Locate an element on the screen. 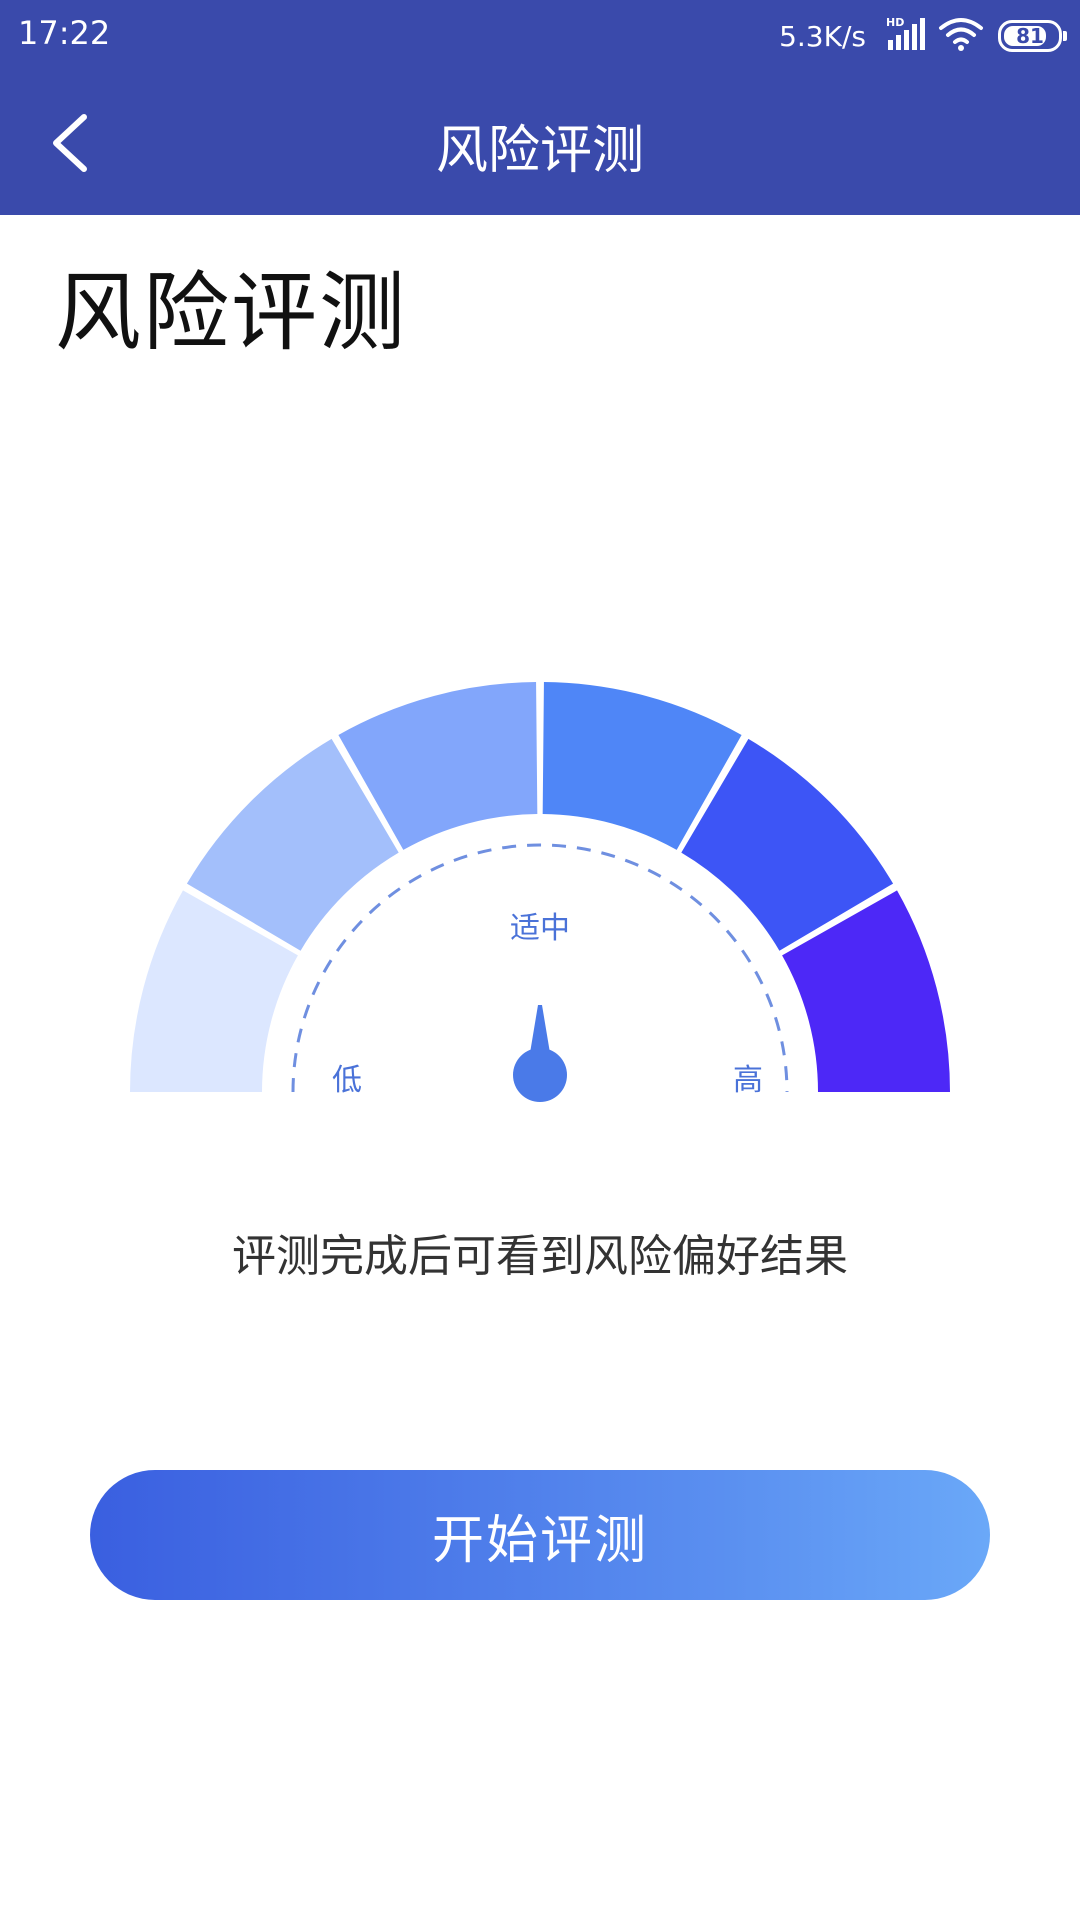 This screenshot has width=1080, height=1920. net-speed: 5.3K/s is located at coordinates (822, 36).